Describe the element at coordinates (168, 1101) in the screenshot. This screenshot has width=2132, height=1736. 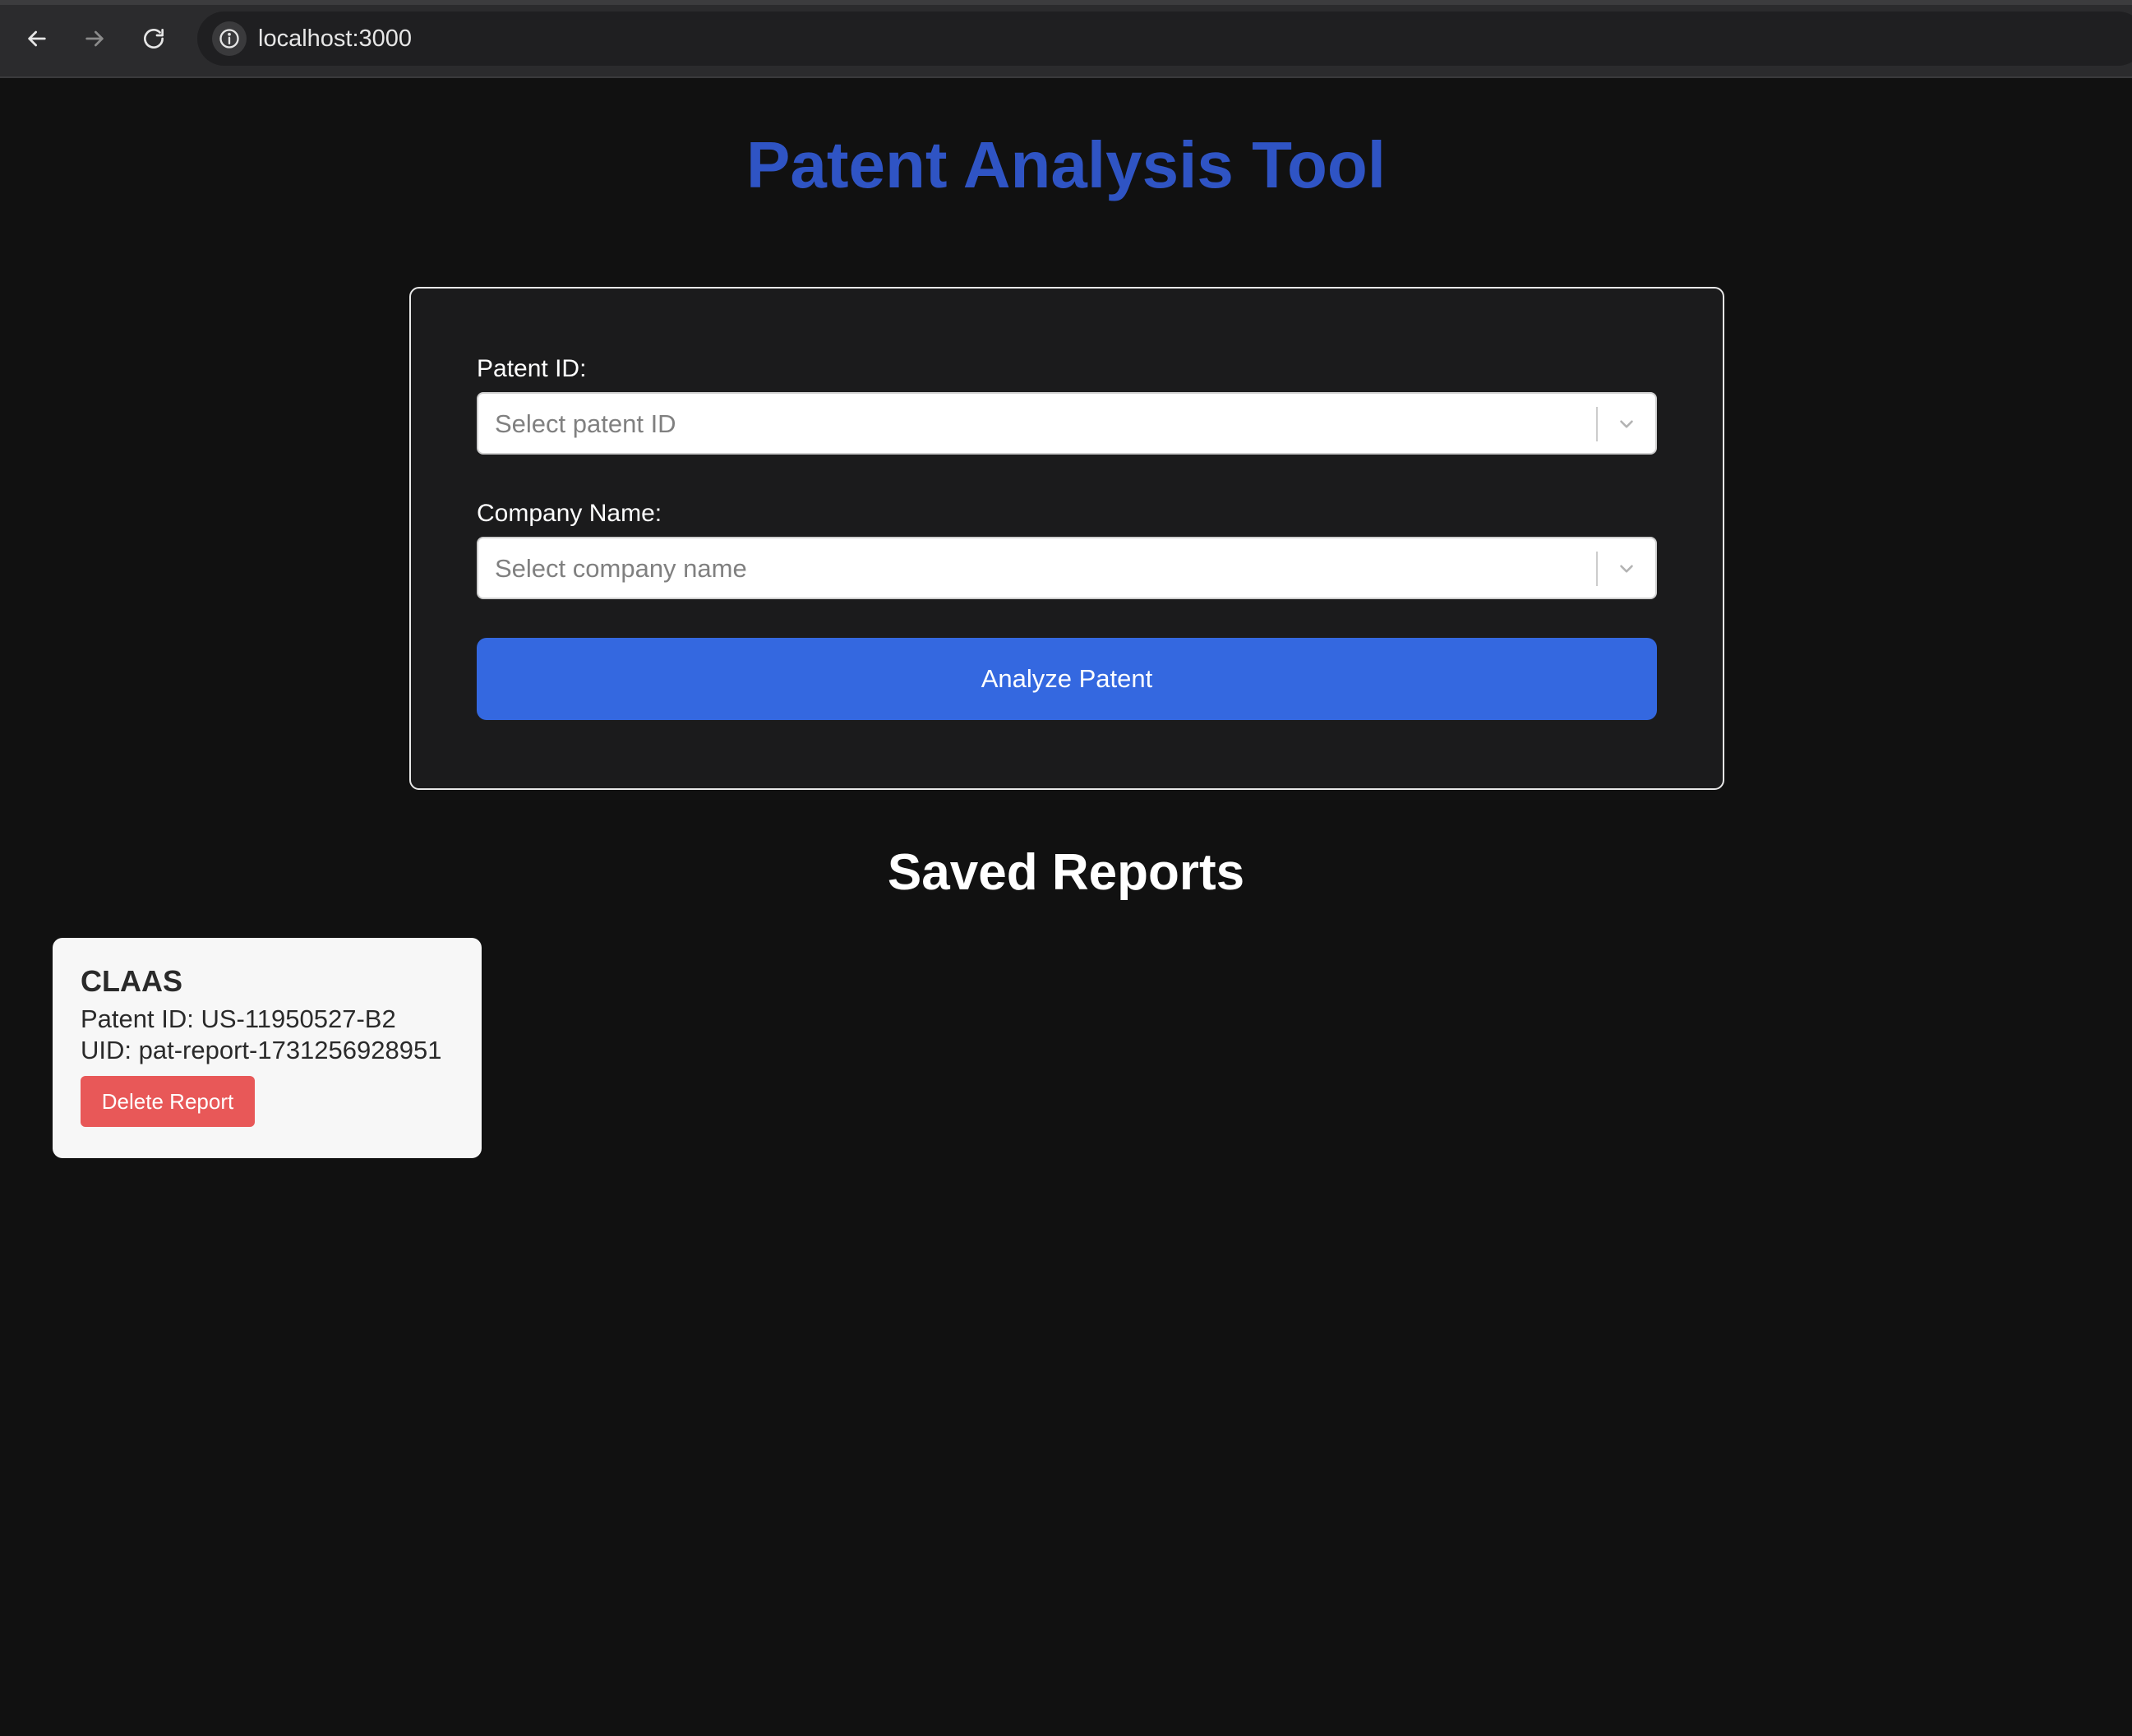
I see `delete-report-button: Delete Report` at that location.